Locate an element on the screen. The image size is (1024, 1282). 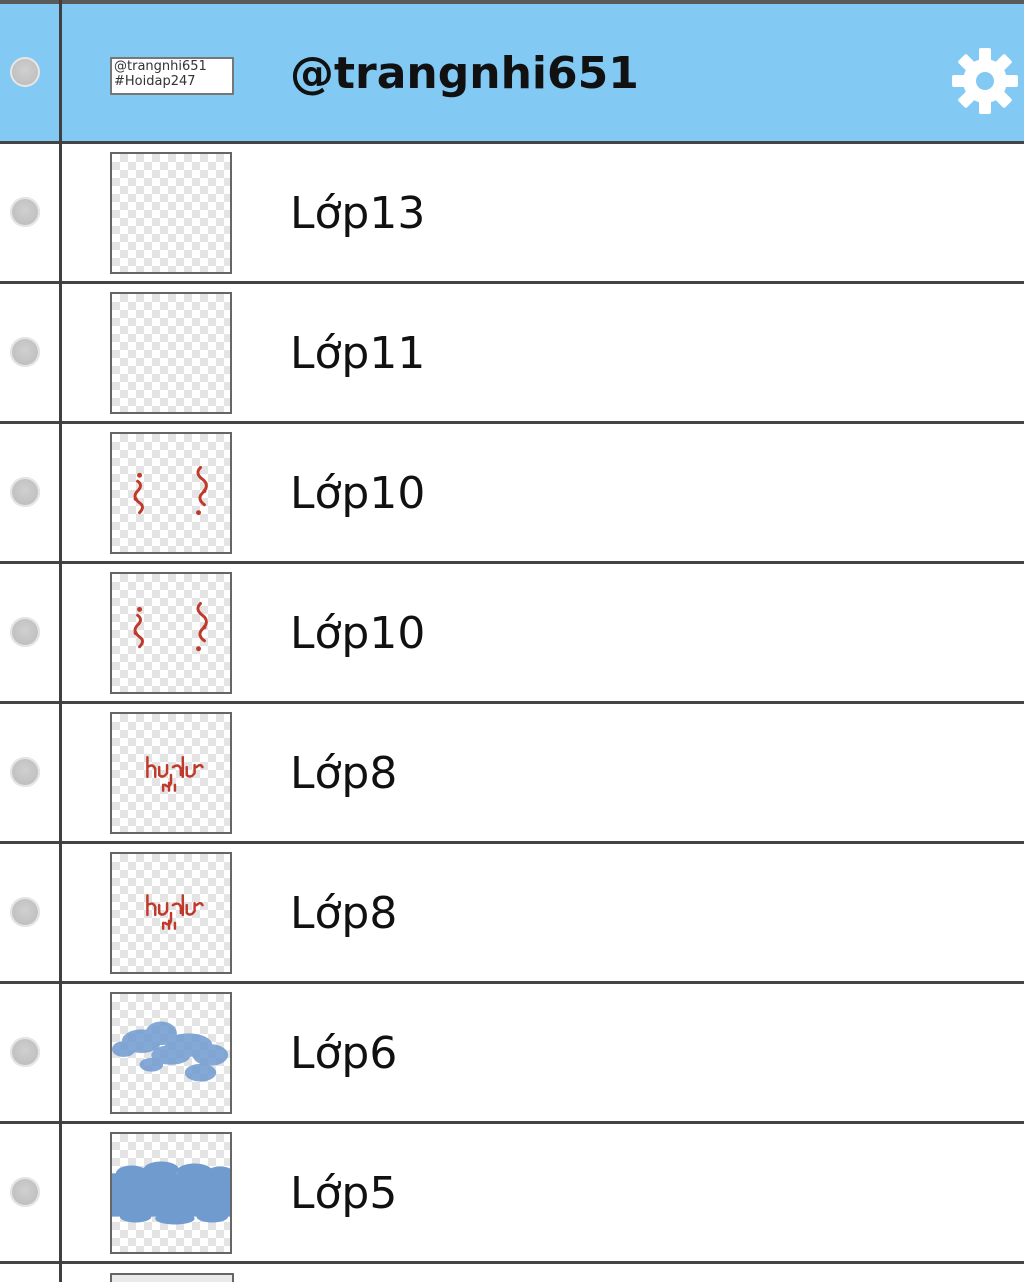
blue-band-graphic is located at coordinates (171, 1193).